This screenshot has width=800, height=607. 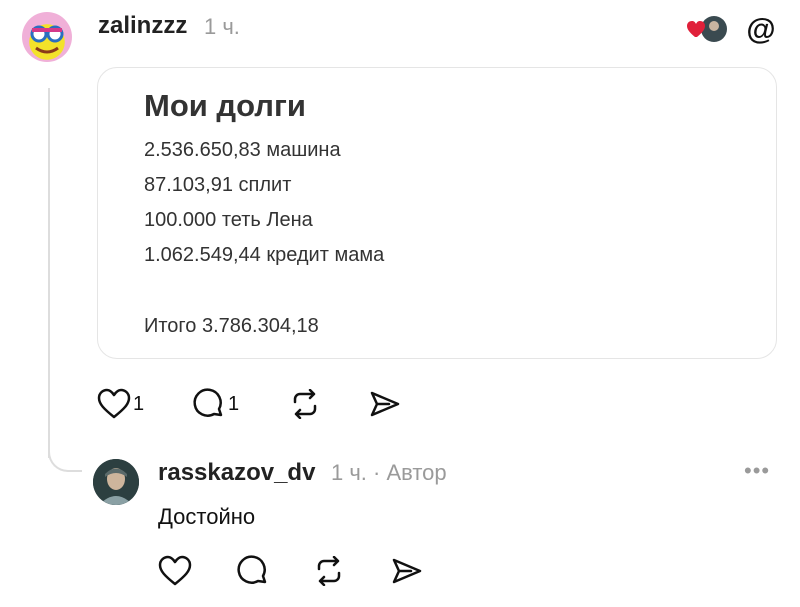 What do you see at coordinates (389, 472) in the screenshot?
I see `reply-timestamp: 1 ч. · Автор` at bounding box center [389, 472].